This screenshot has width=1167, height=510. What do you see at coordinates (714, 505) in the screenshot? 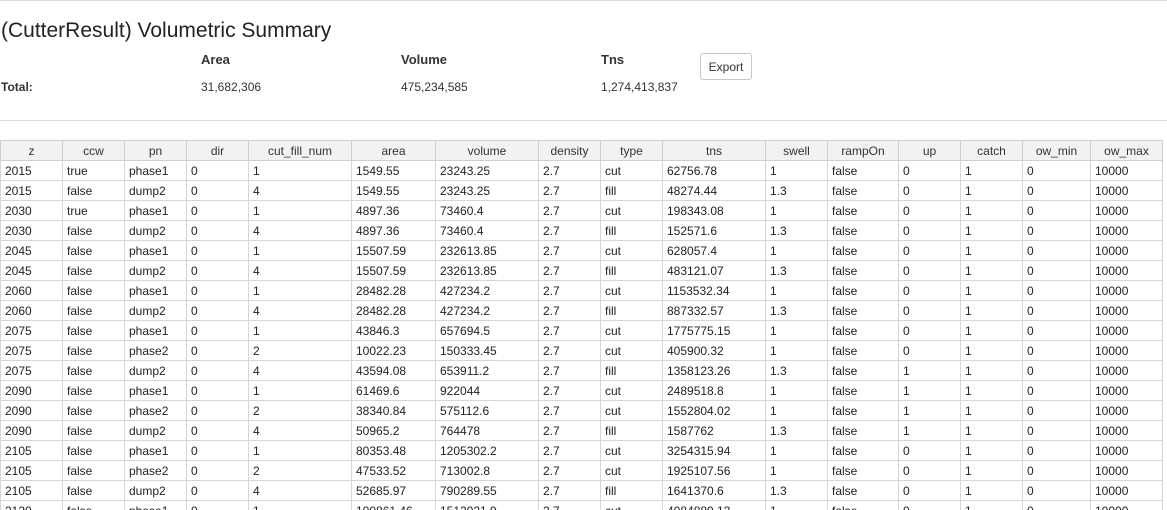
I see `cell-tns: 4084889.13` at bounding box center [714, 505].